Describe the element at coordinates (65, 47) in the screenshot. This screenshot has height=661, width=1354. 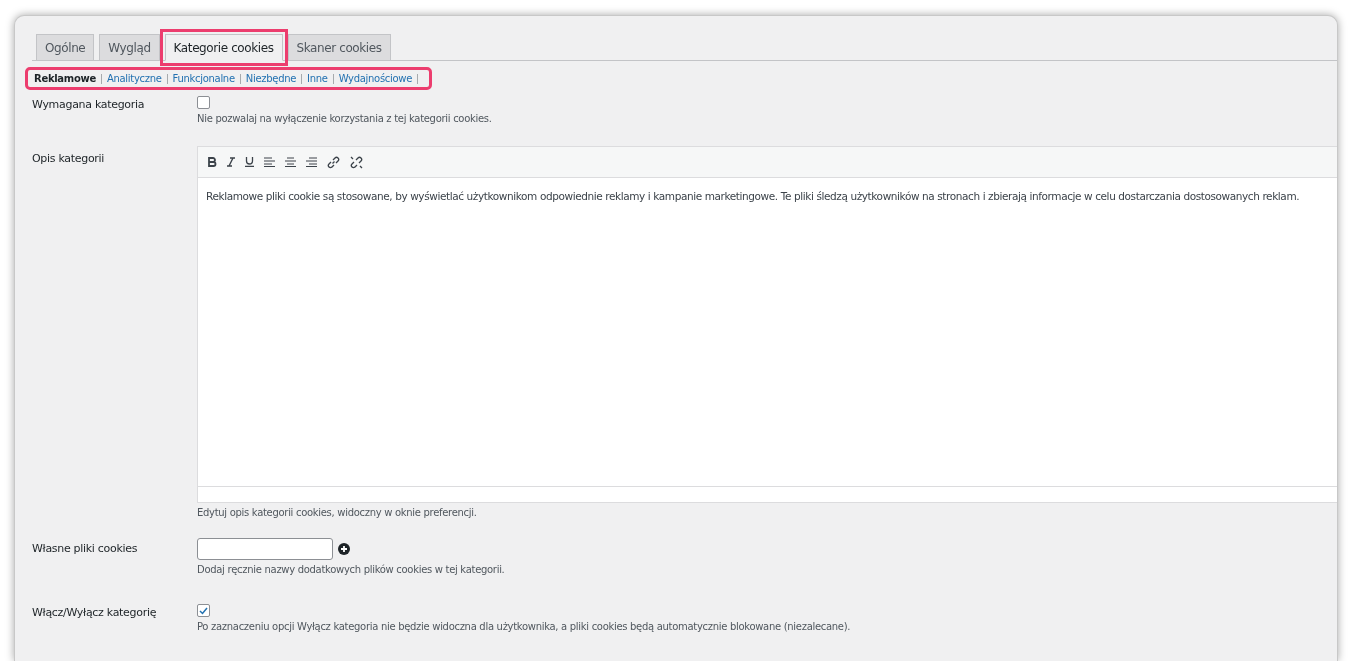
I see `tab: Ogólne` at that location.